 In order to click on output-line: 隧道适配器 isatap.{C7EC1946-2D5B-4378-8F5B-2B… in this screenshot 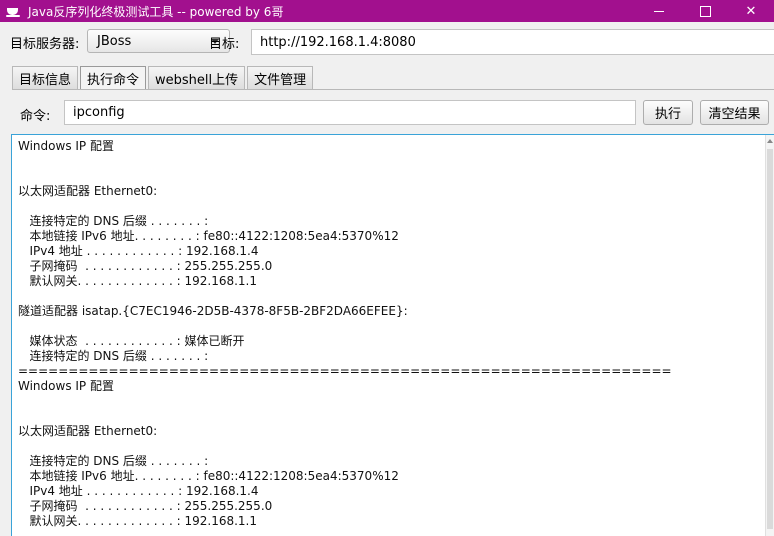, I will do `click(213, 311)`.